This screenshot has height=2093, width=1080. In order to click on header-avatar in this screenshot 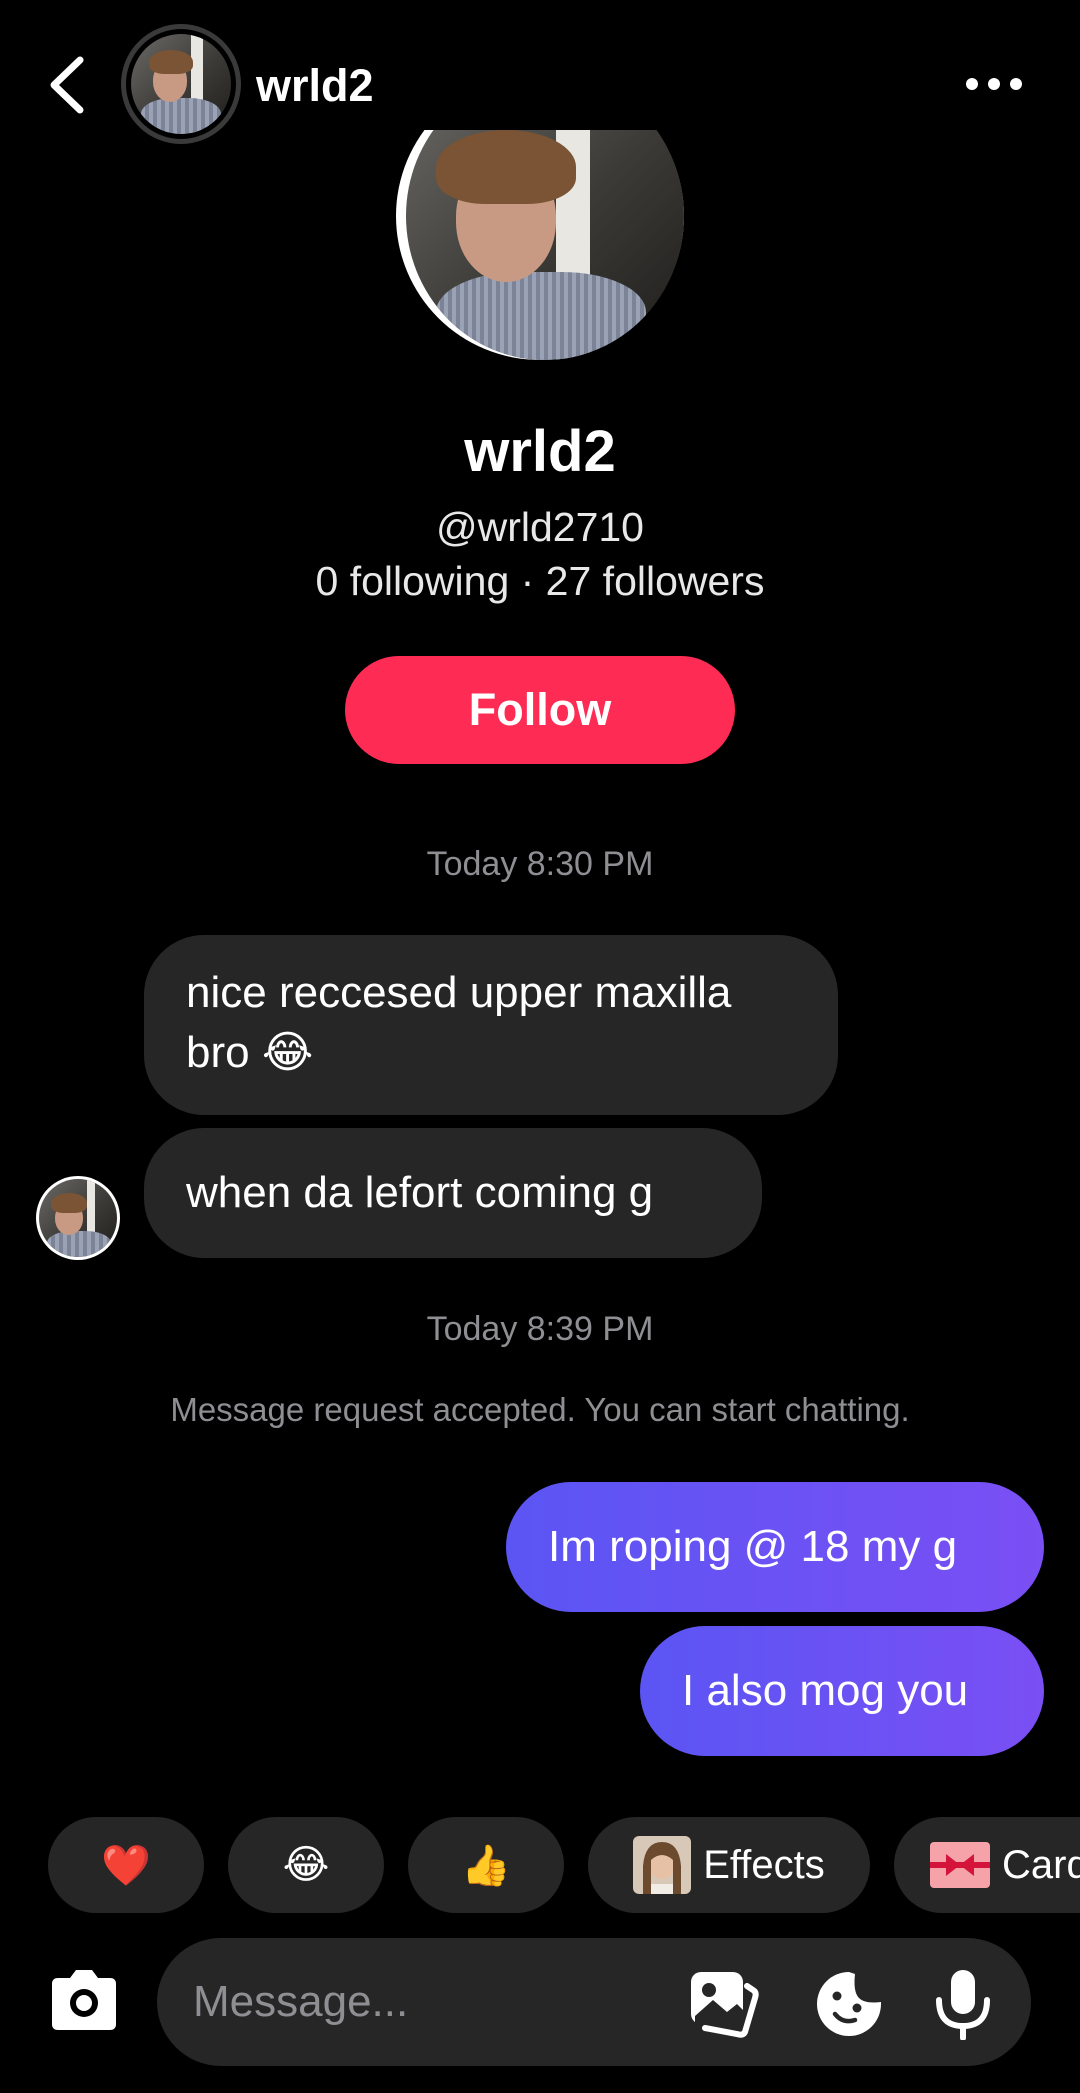, I will do `click(181, 84)`.